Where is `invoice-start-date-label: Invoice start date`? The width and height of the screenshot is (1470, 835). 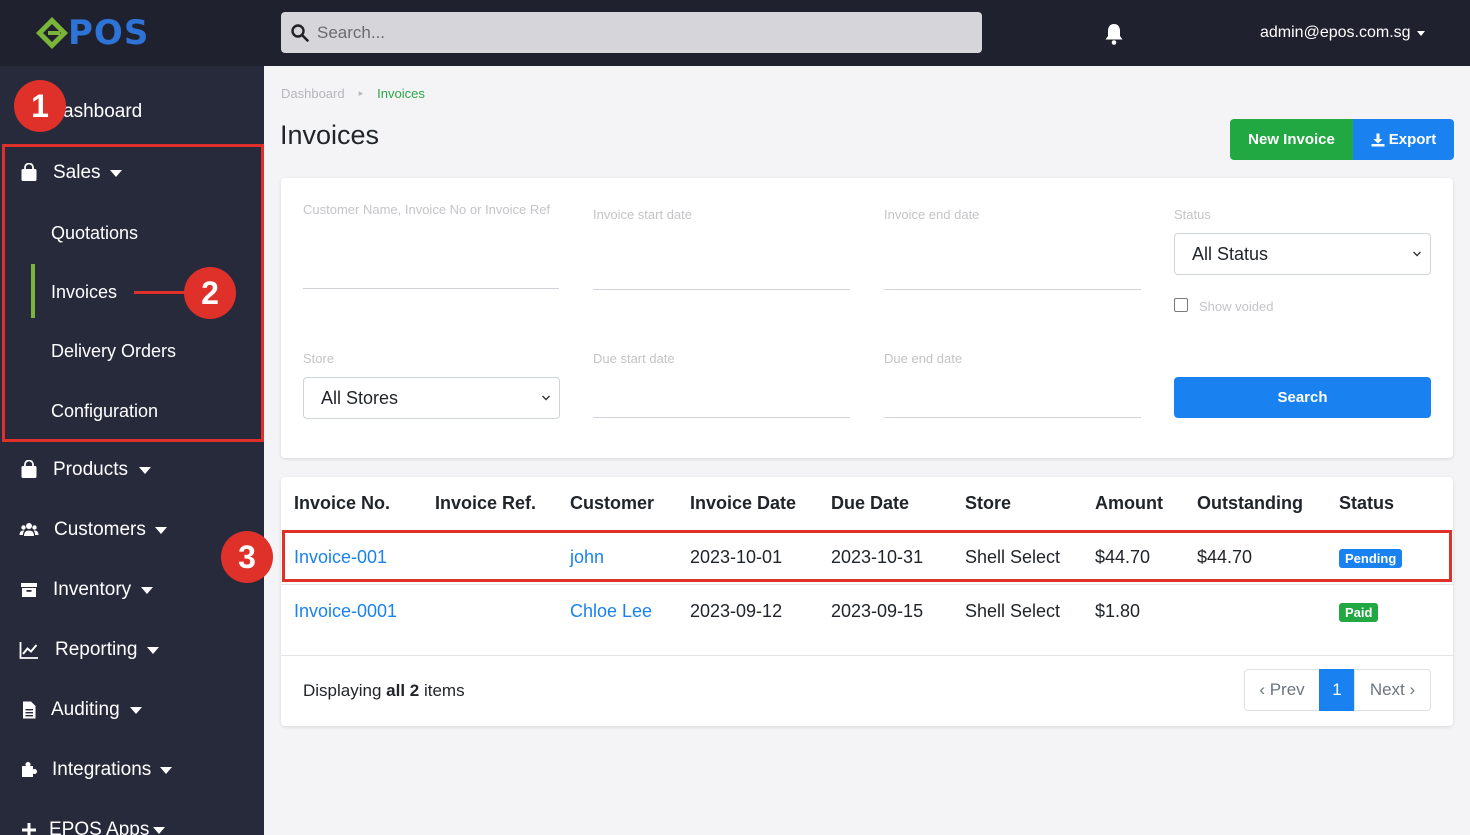
invoice-start-date-label: Invoice start date is located at coordinates (642, 214).